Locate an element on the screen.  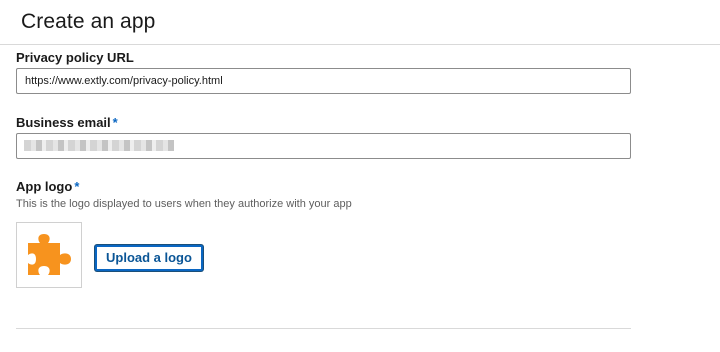
upload-logo-button: Upload a logo is located at coordinates (149, 258).